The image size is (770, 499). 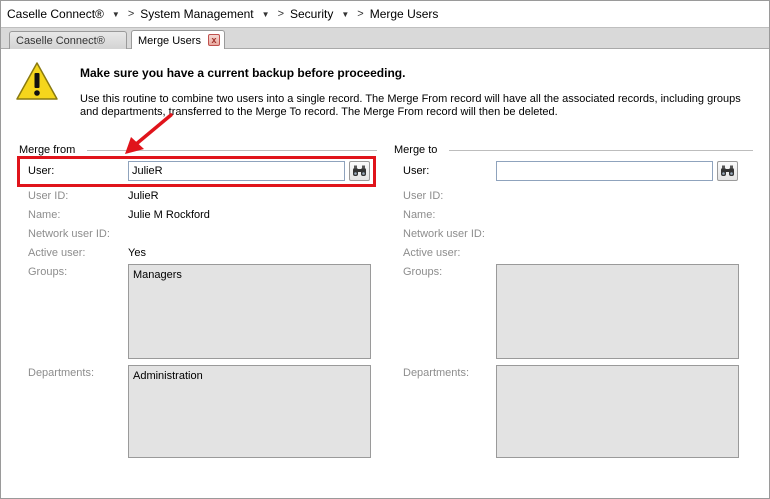 I want to click on merge-to-group: Merge to, so click(x=574, y=150).